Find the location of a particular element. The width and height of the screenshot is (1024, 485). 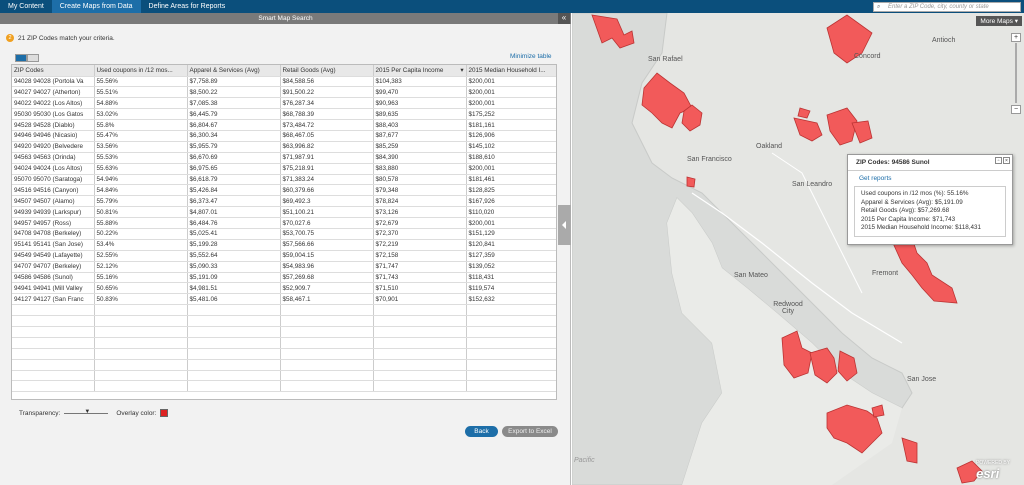

table-view-icon is located at coordinates (21, 58).